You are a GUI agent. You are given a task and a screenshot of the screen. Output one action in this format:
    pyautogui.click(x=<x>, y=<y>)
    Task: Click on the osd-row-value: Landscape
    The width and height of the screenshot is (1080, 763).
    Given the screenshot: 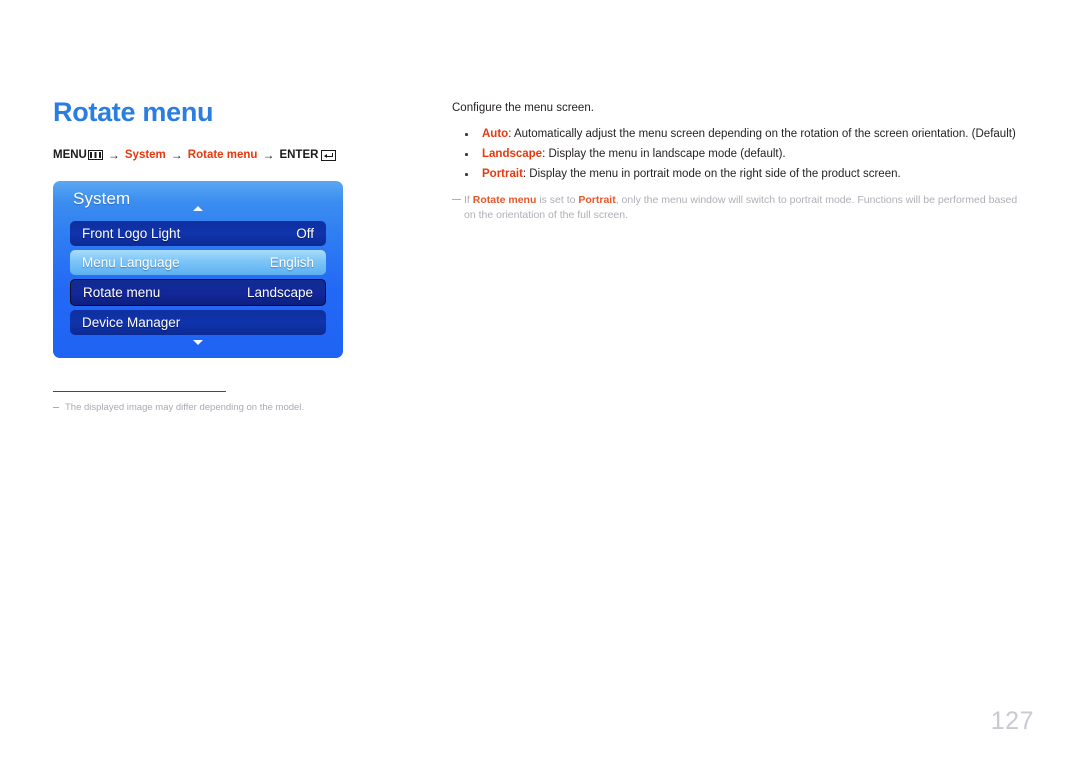 What is the action you would take?
    pyautogui.click(x=279, y=292)
    